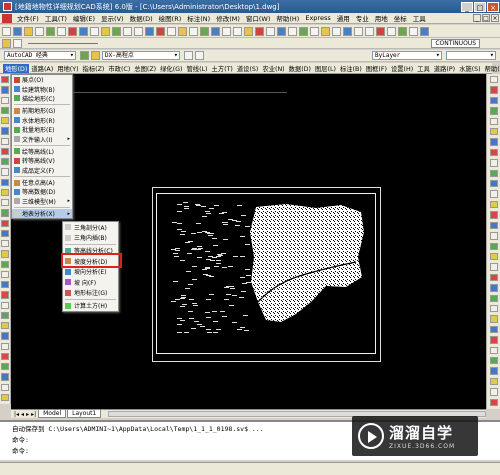 The height and width of the screenshot is (475, 500). Describe the element at coordinates (222, 68) in the screenshot. I see `cass-menu-item: 土方(T)` at that location.